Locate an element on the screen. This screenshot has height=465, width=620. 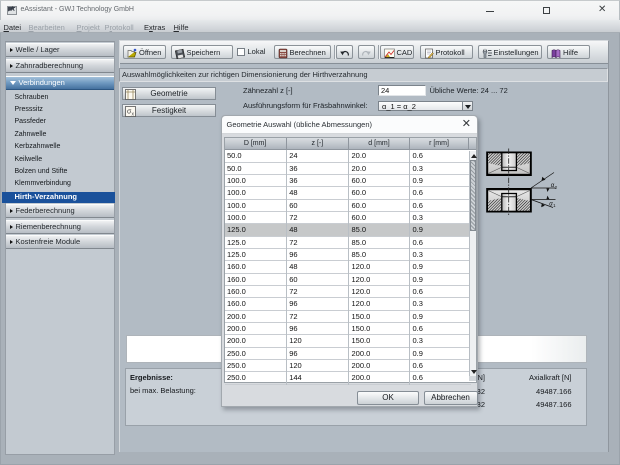
svg-text: 1 is located at coordinates (554, 205).